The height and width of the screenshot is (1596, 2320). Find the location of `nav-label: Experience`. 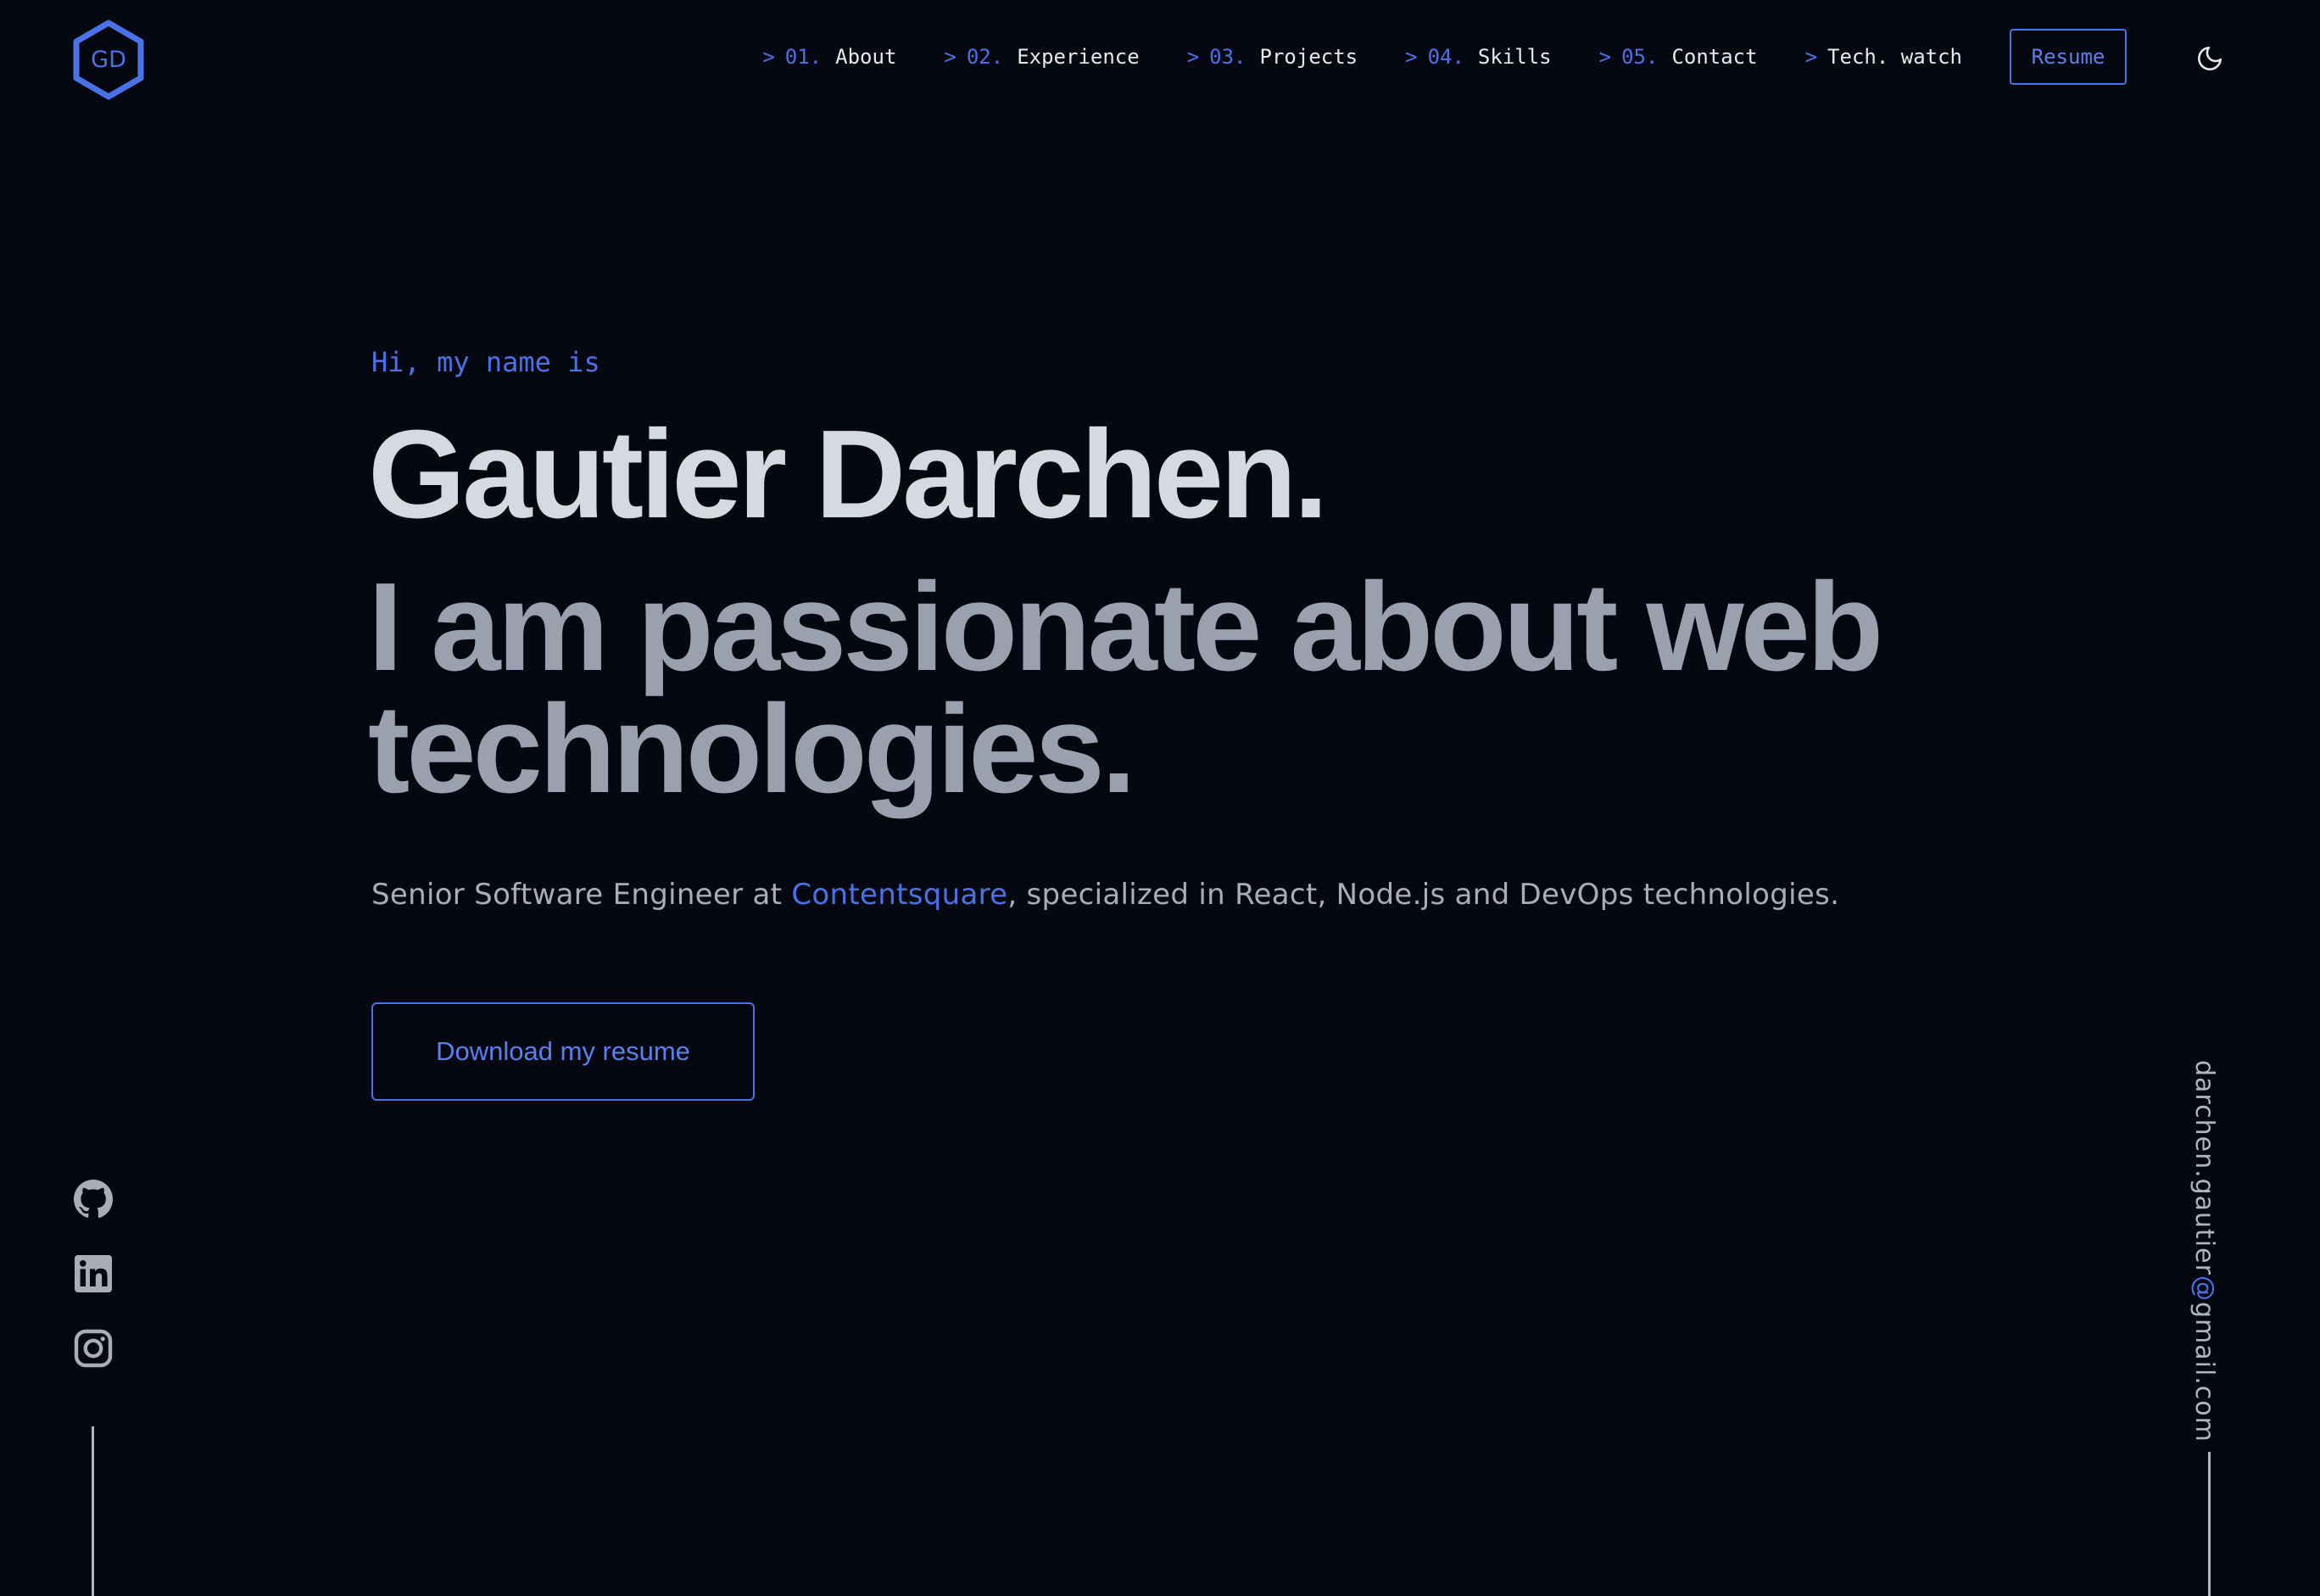

nav-label: Experience is located at coordinates (1078, 57).